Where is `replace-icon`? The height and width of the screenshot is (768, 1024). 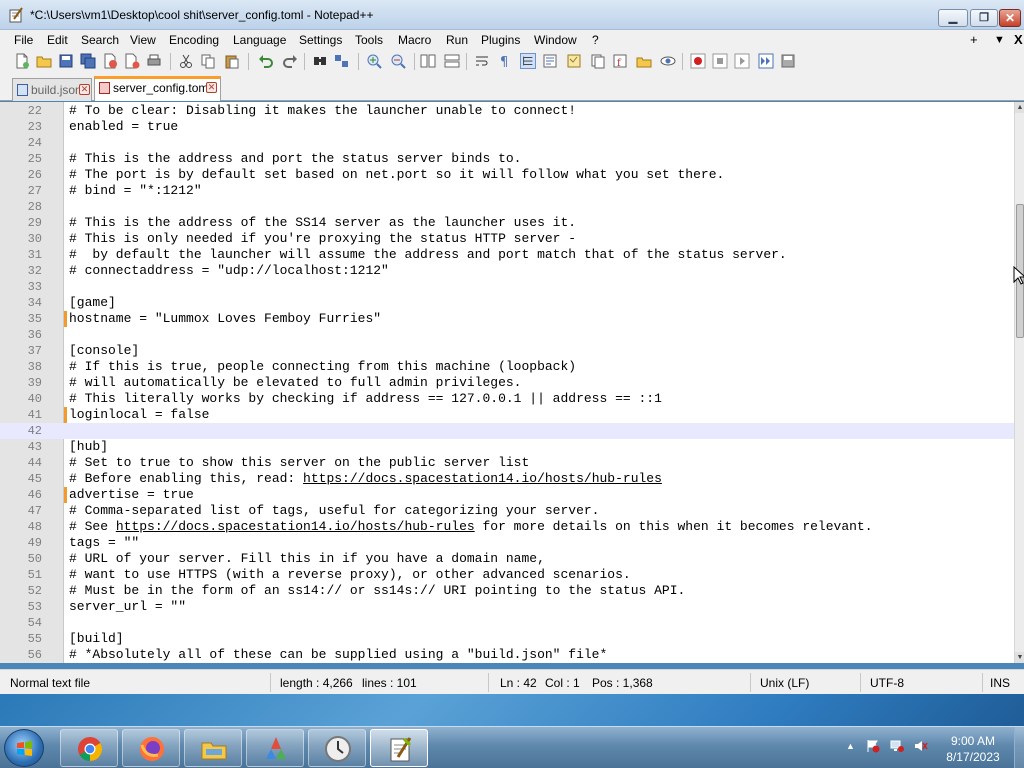
replace-icon is located at coordinates (342, 61).